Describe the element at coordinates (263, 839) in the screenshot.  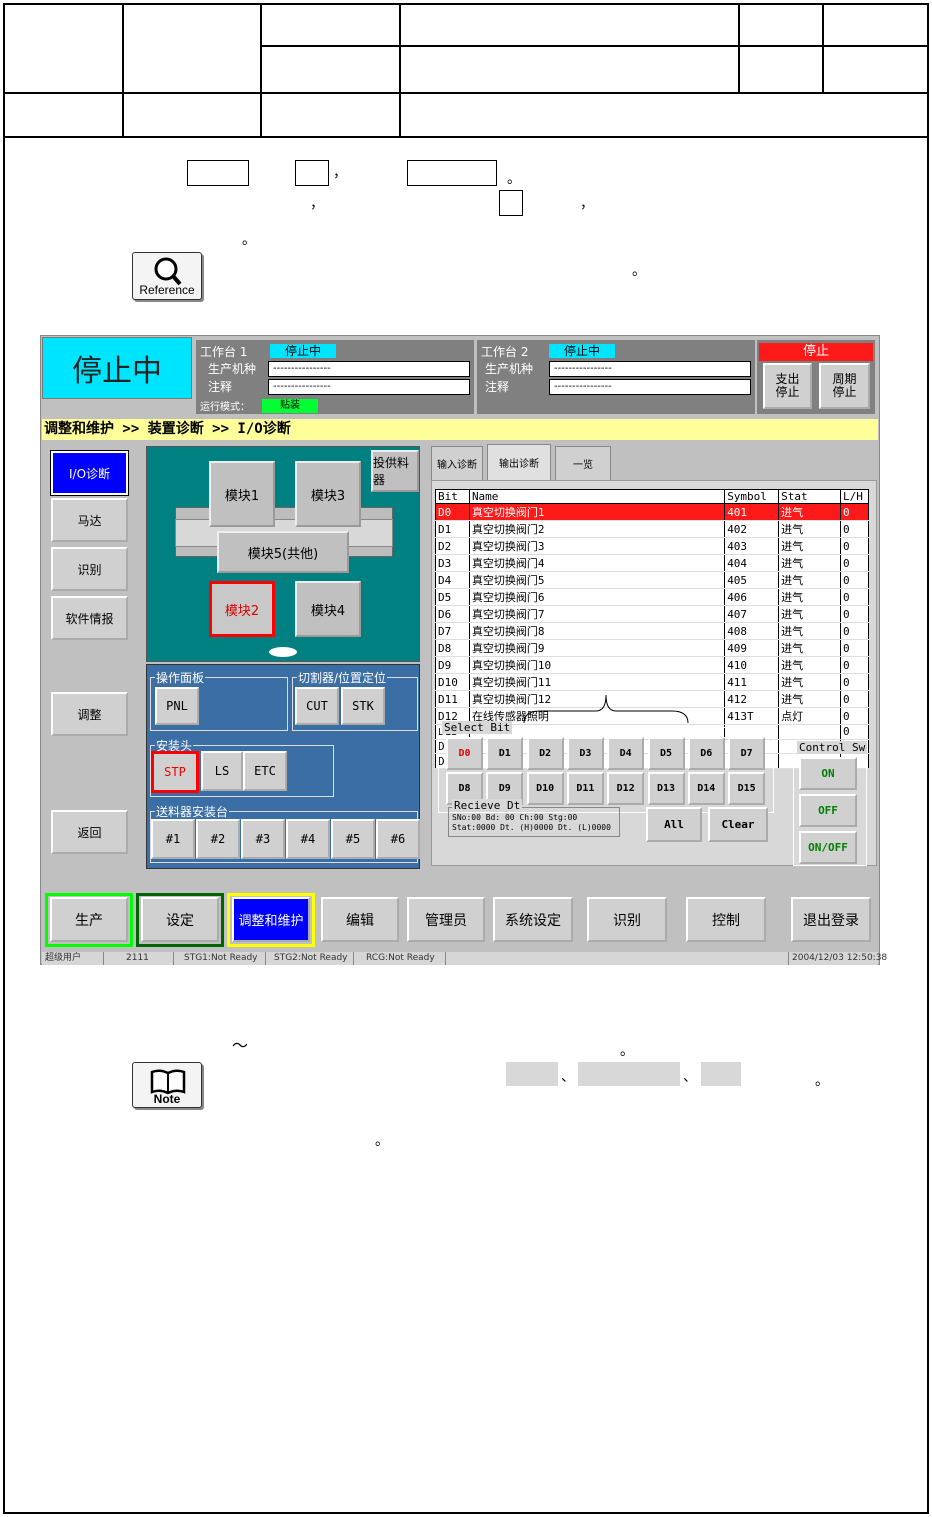
I see `feeder-table-3-button: #3` at that location.